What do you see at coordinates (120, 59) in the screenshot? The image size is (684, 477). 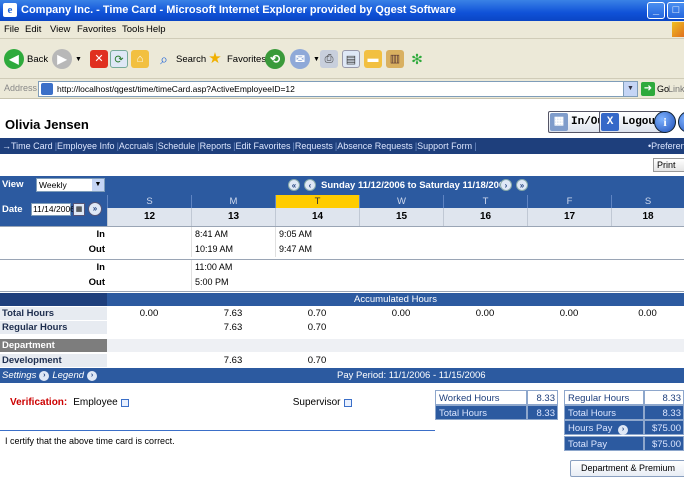 I see `refresh-button: ⟳` at bounding box center [120, 59].